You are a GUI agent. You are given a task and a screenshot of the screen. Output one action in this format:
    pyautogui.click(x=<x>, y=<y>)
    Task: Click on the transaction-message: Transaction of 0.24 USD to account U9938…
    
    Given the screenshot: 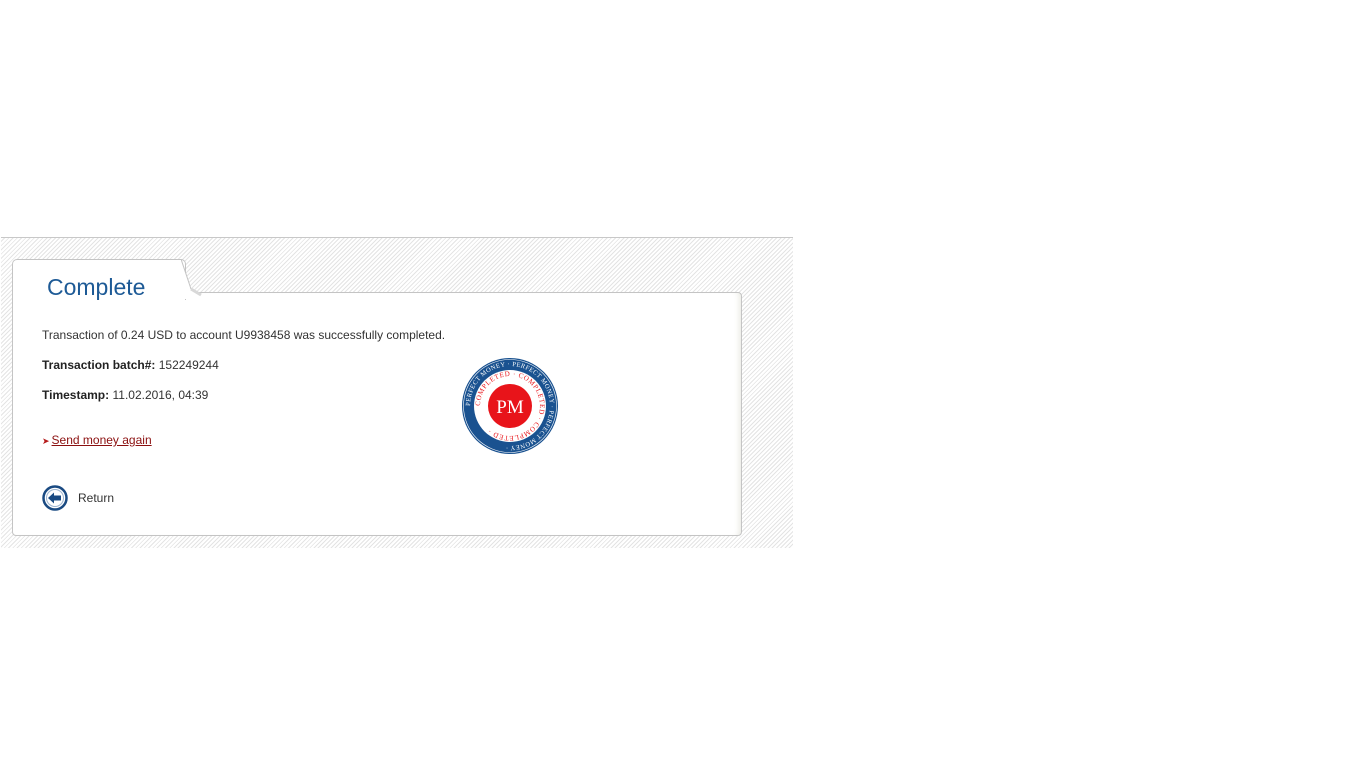 What is the action you would take?
    pyautogui.click(x=244, y=335)
    